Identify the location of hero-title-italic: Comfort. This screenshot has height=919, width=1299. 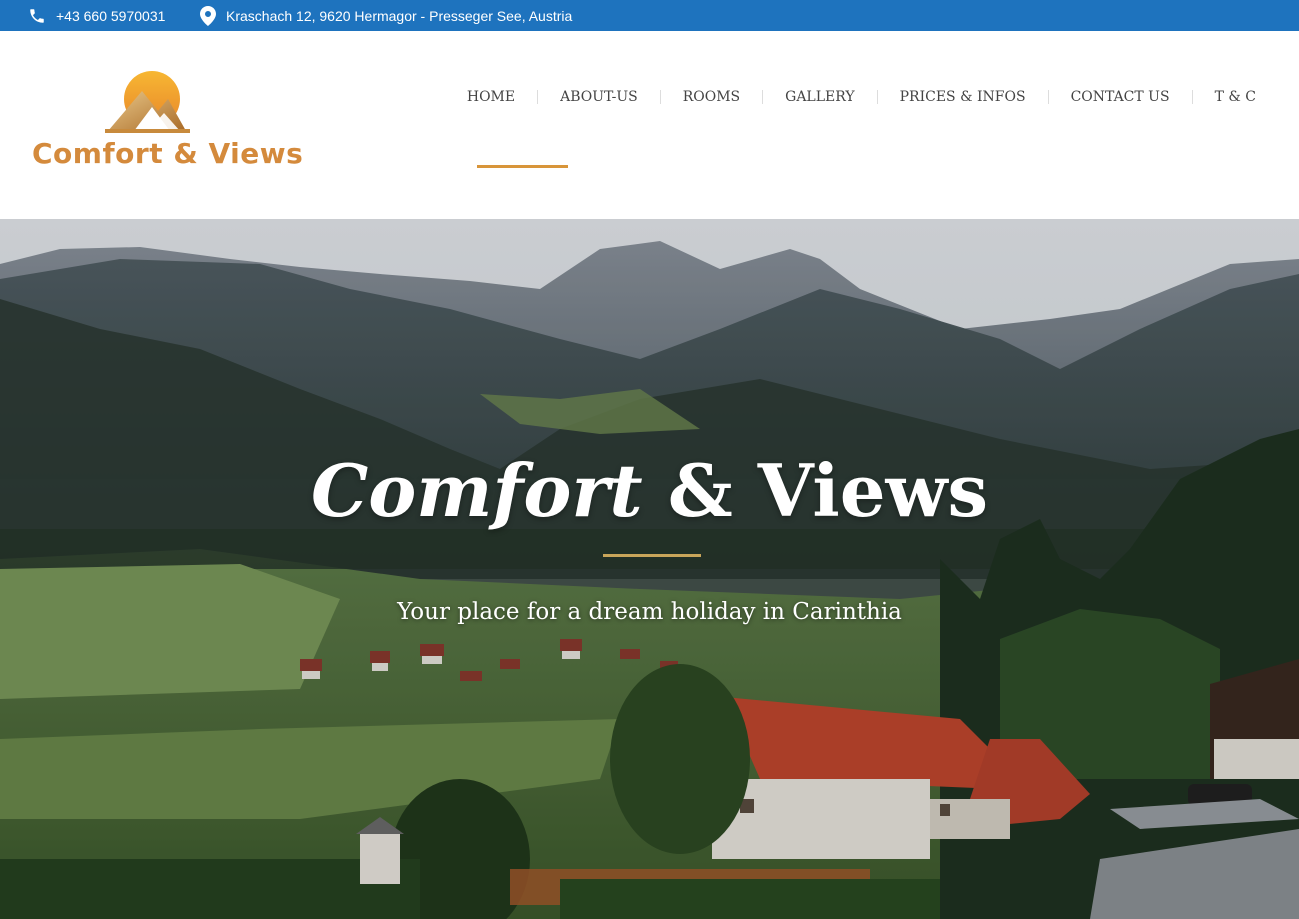
(476, 490).